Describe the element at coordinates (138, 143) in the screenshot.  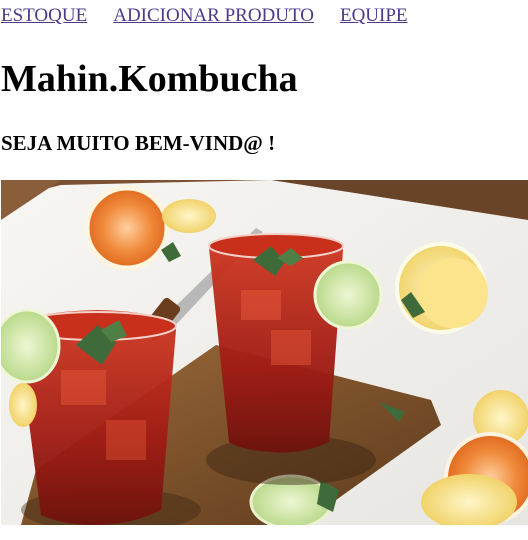
I see `welcome-heading: SEJA MUITO BEM-VIND@ !` at that location.